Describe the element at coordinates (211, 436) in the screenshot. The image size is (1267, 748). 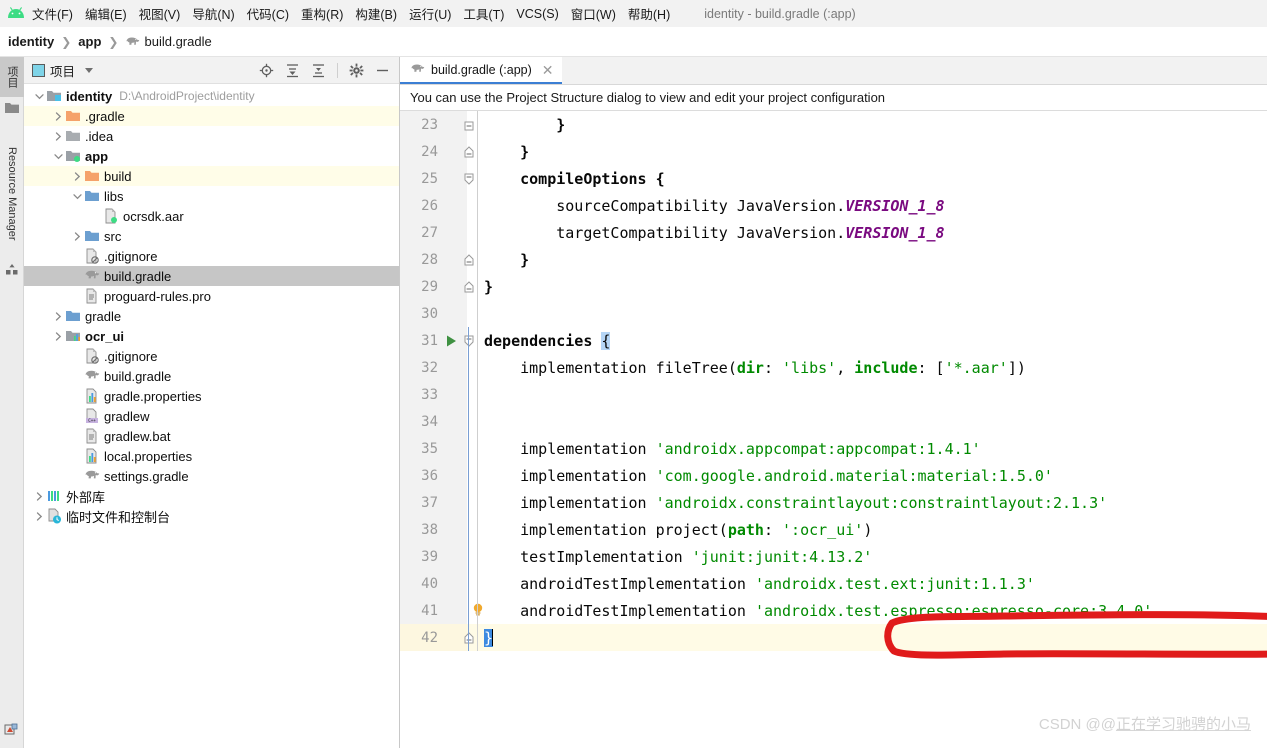
I see `tree-node-gradlew-bat: gradlew.bat` at that location.